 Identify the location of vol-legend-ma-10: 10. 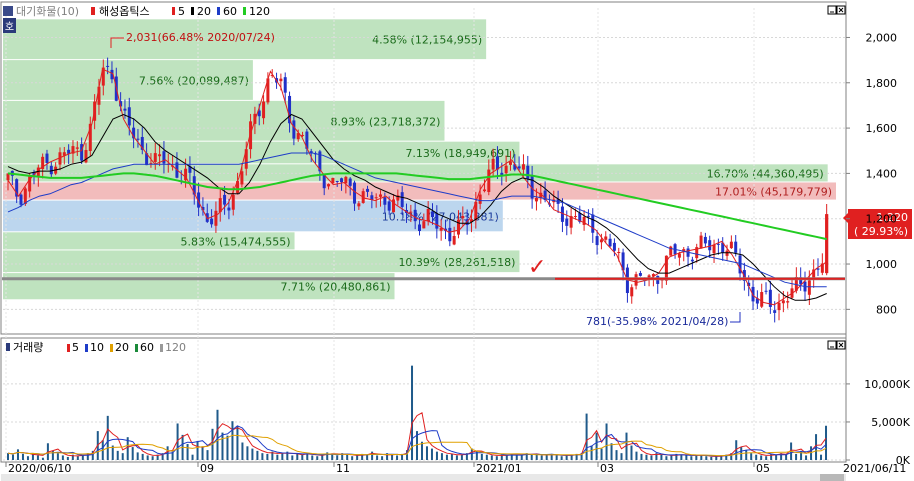
(97, 347).